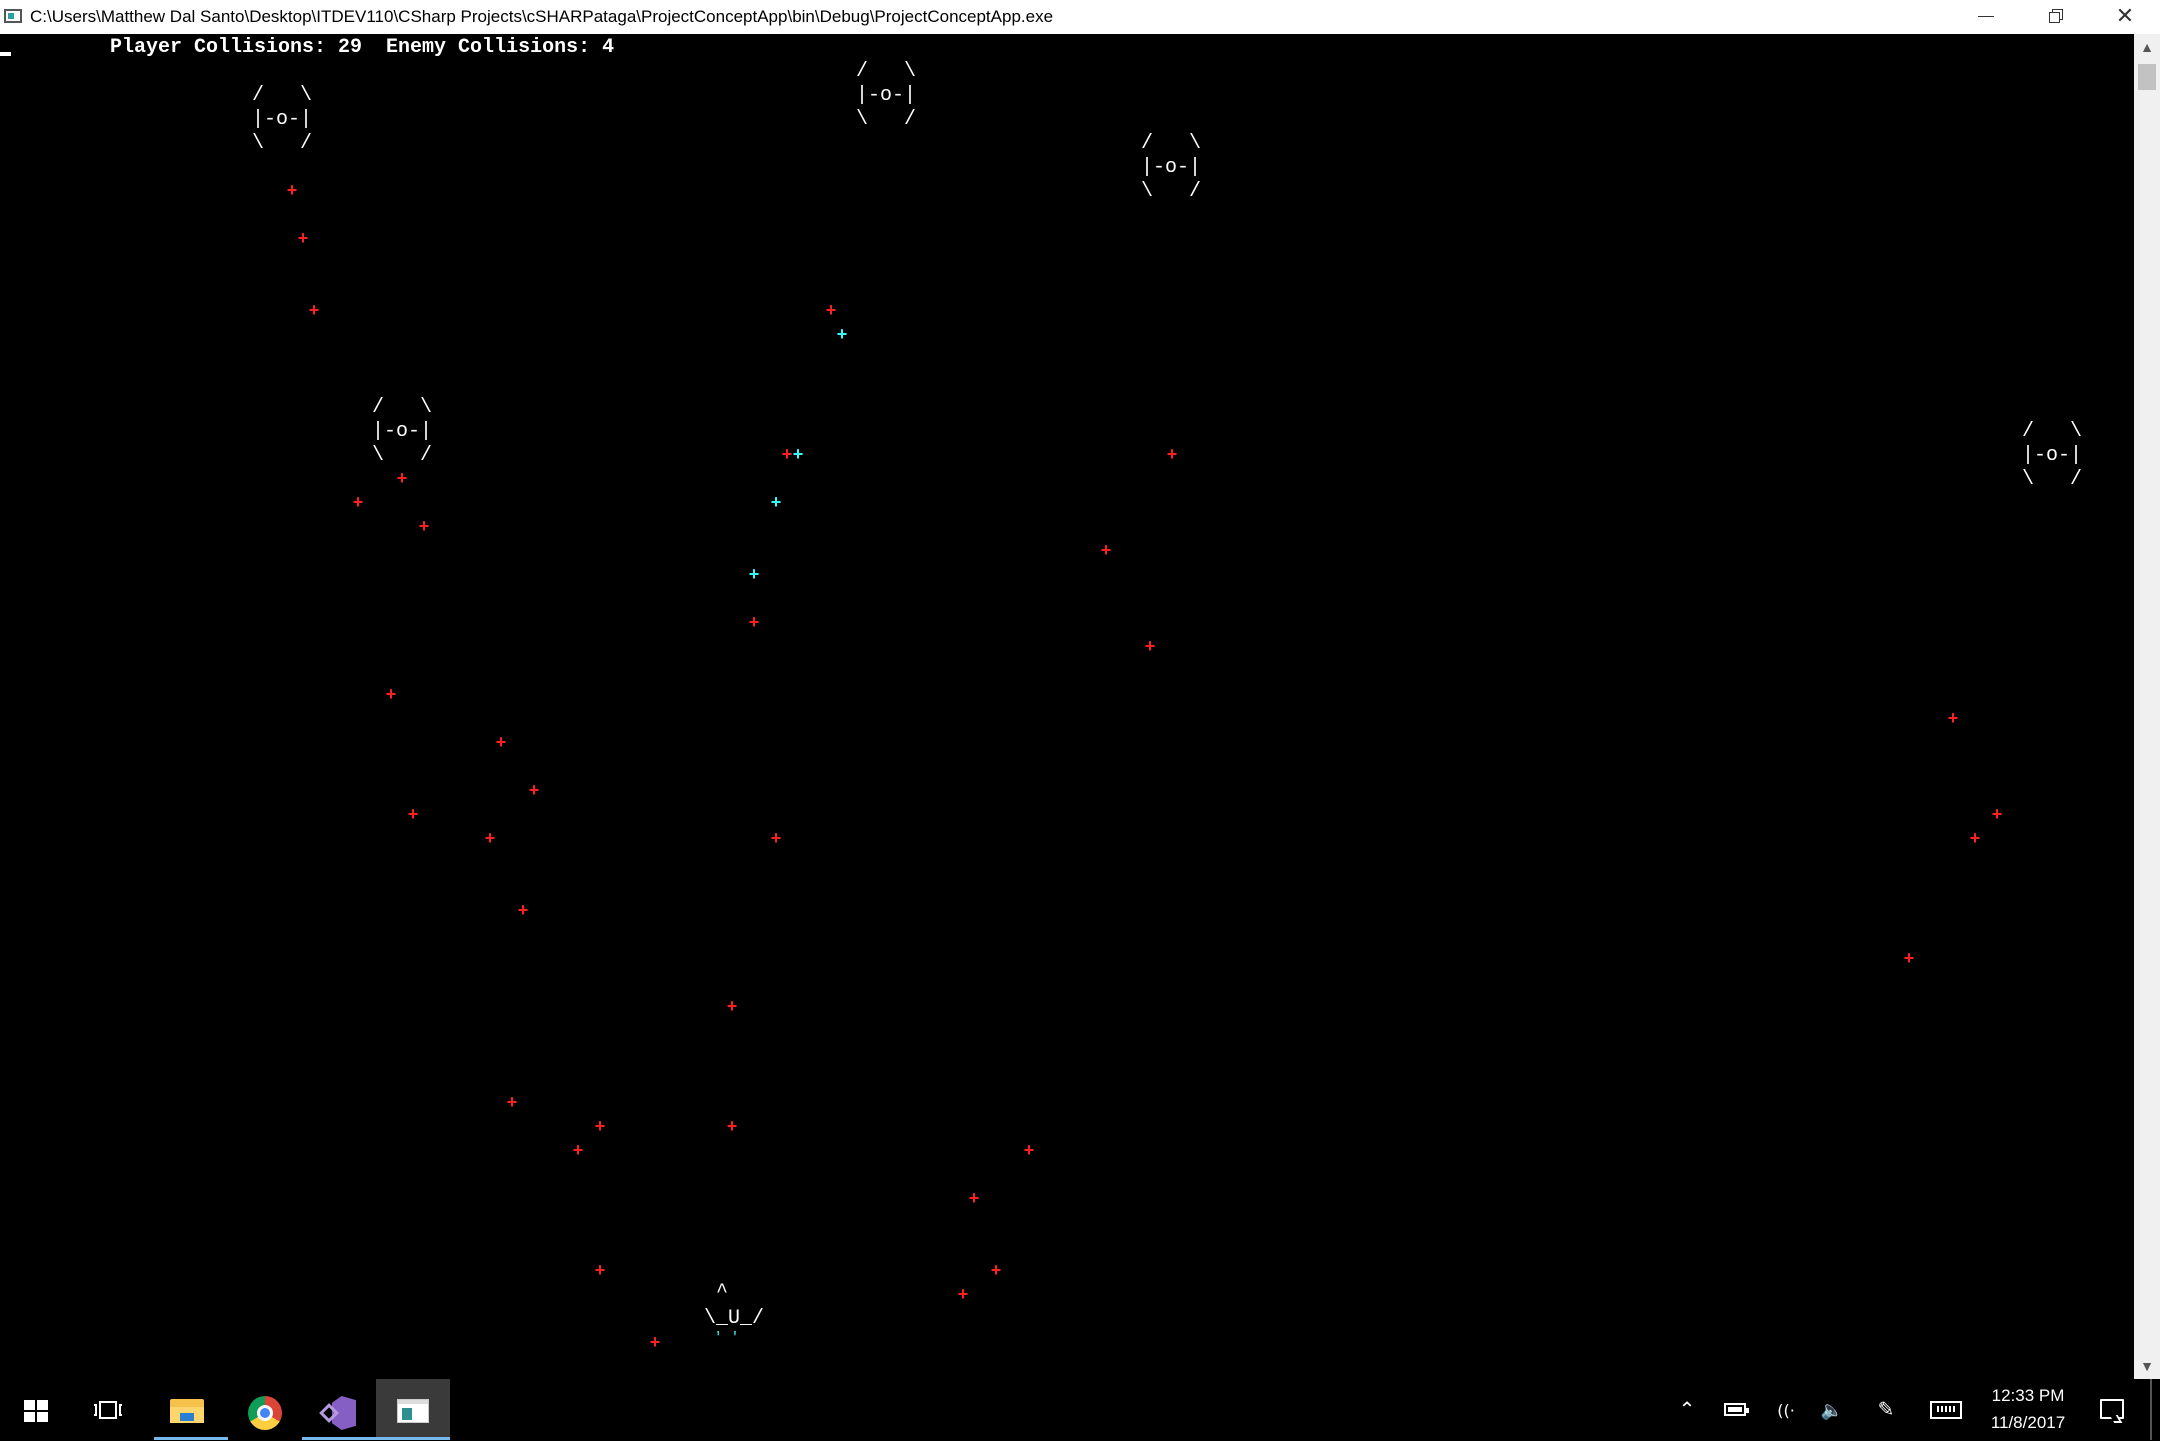 The width and height of the screenshot is (2160, 1441). What do you see at coordinates (2147, 1366) in the screenshot?
I see `scroll-down-arrow-icon: ▼` at bounding box center [2147, 1366].